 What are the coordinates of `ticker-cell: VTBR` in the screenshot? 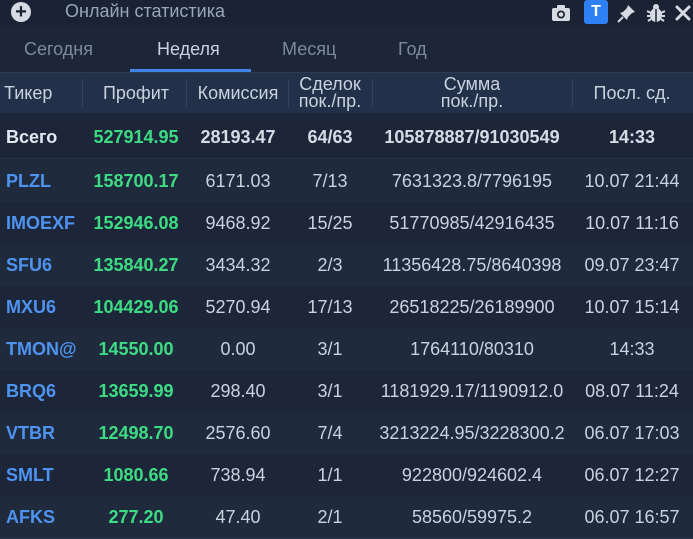 It's located at (46, 433).